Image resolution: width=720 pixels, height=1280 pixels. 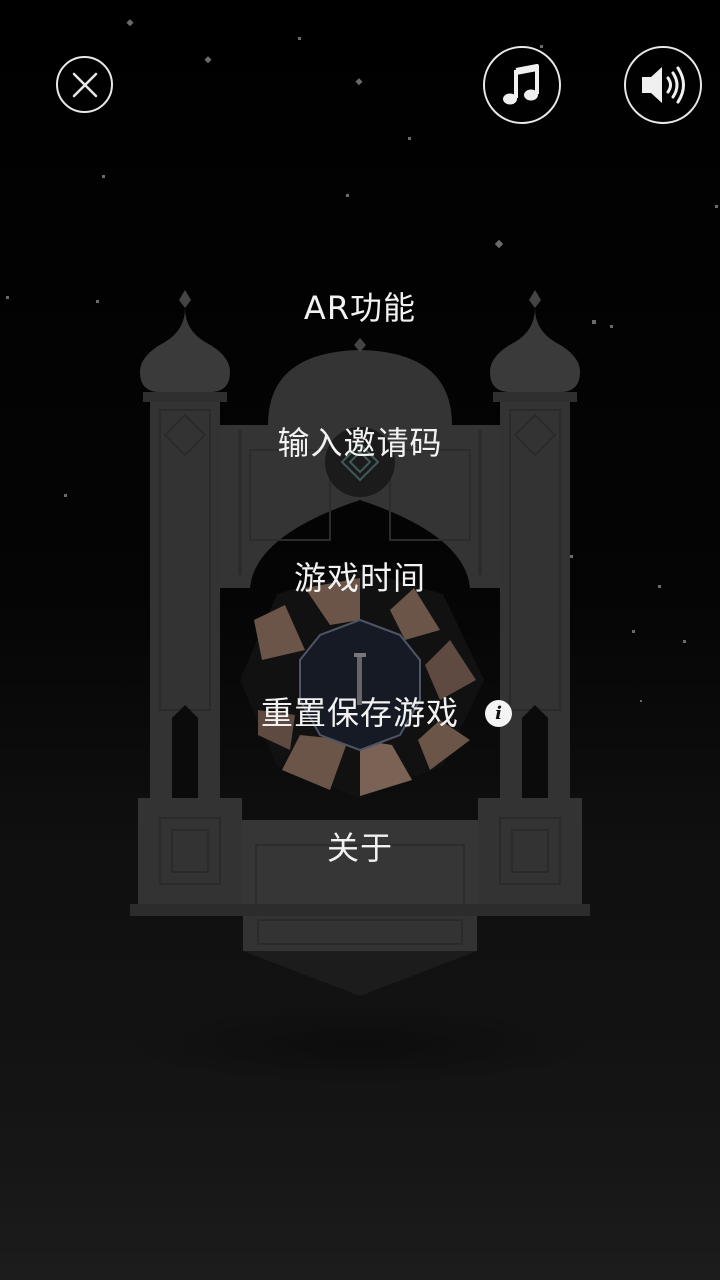 What do you see at coordinates (360, 308) in the screenshot?
I see `menu-item-ar: AR功能` at bounding box center [360, 308].